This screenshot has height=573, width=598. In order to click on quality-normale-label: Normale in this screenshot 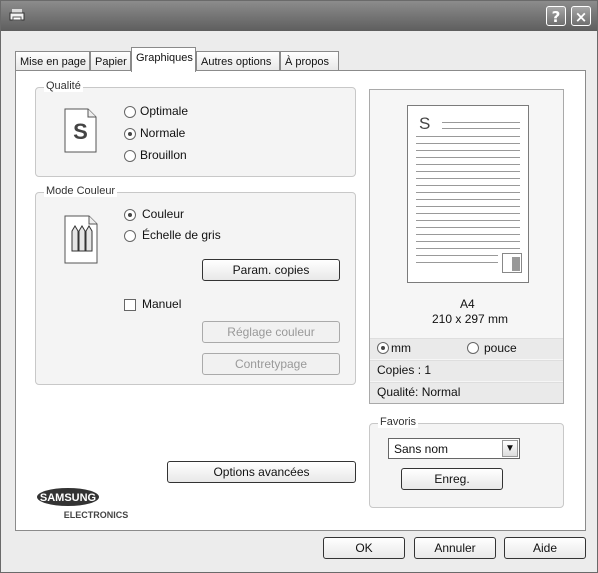, I will do `click(163, 133)`.